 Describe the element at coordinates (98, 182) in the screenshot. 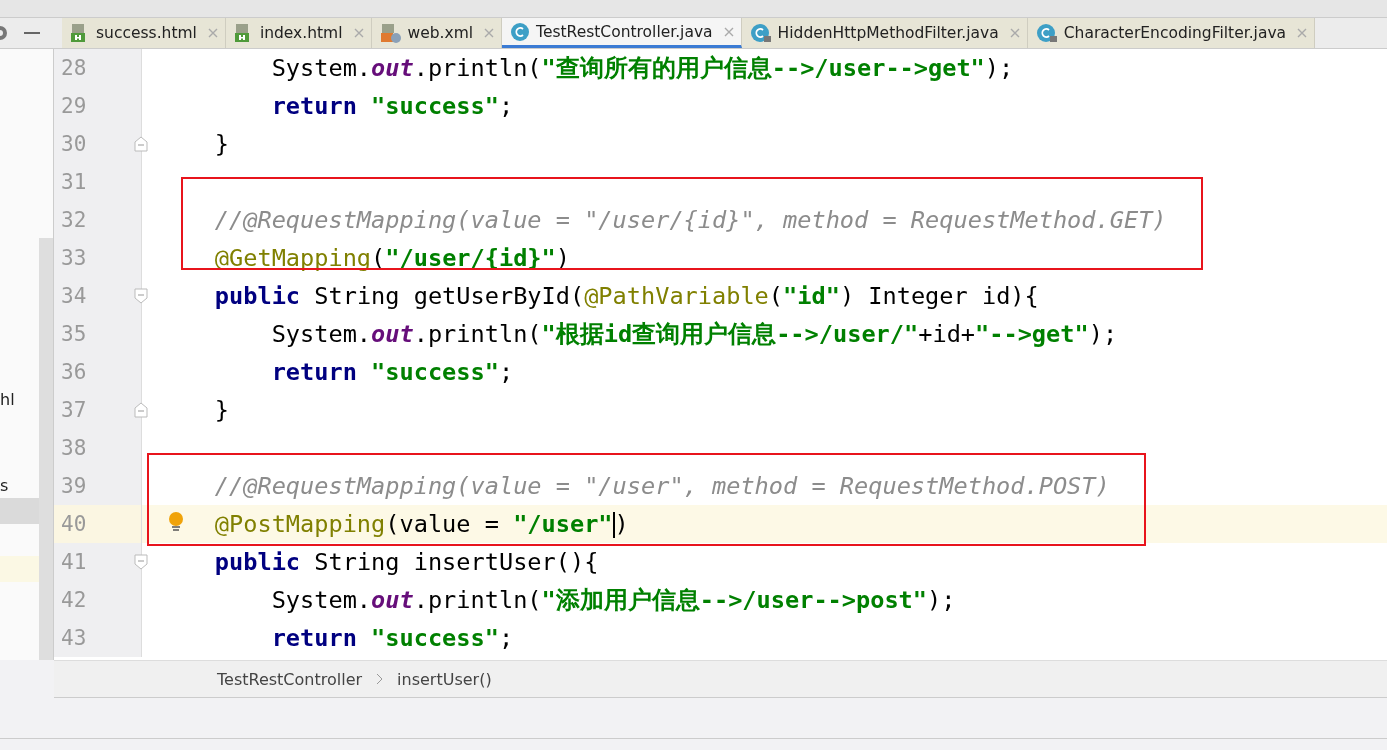

I see `line-number: 31` at that location.